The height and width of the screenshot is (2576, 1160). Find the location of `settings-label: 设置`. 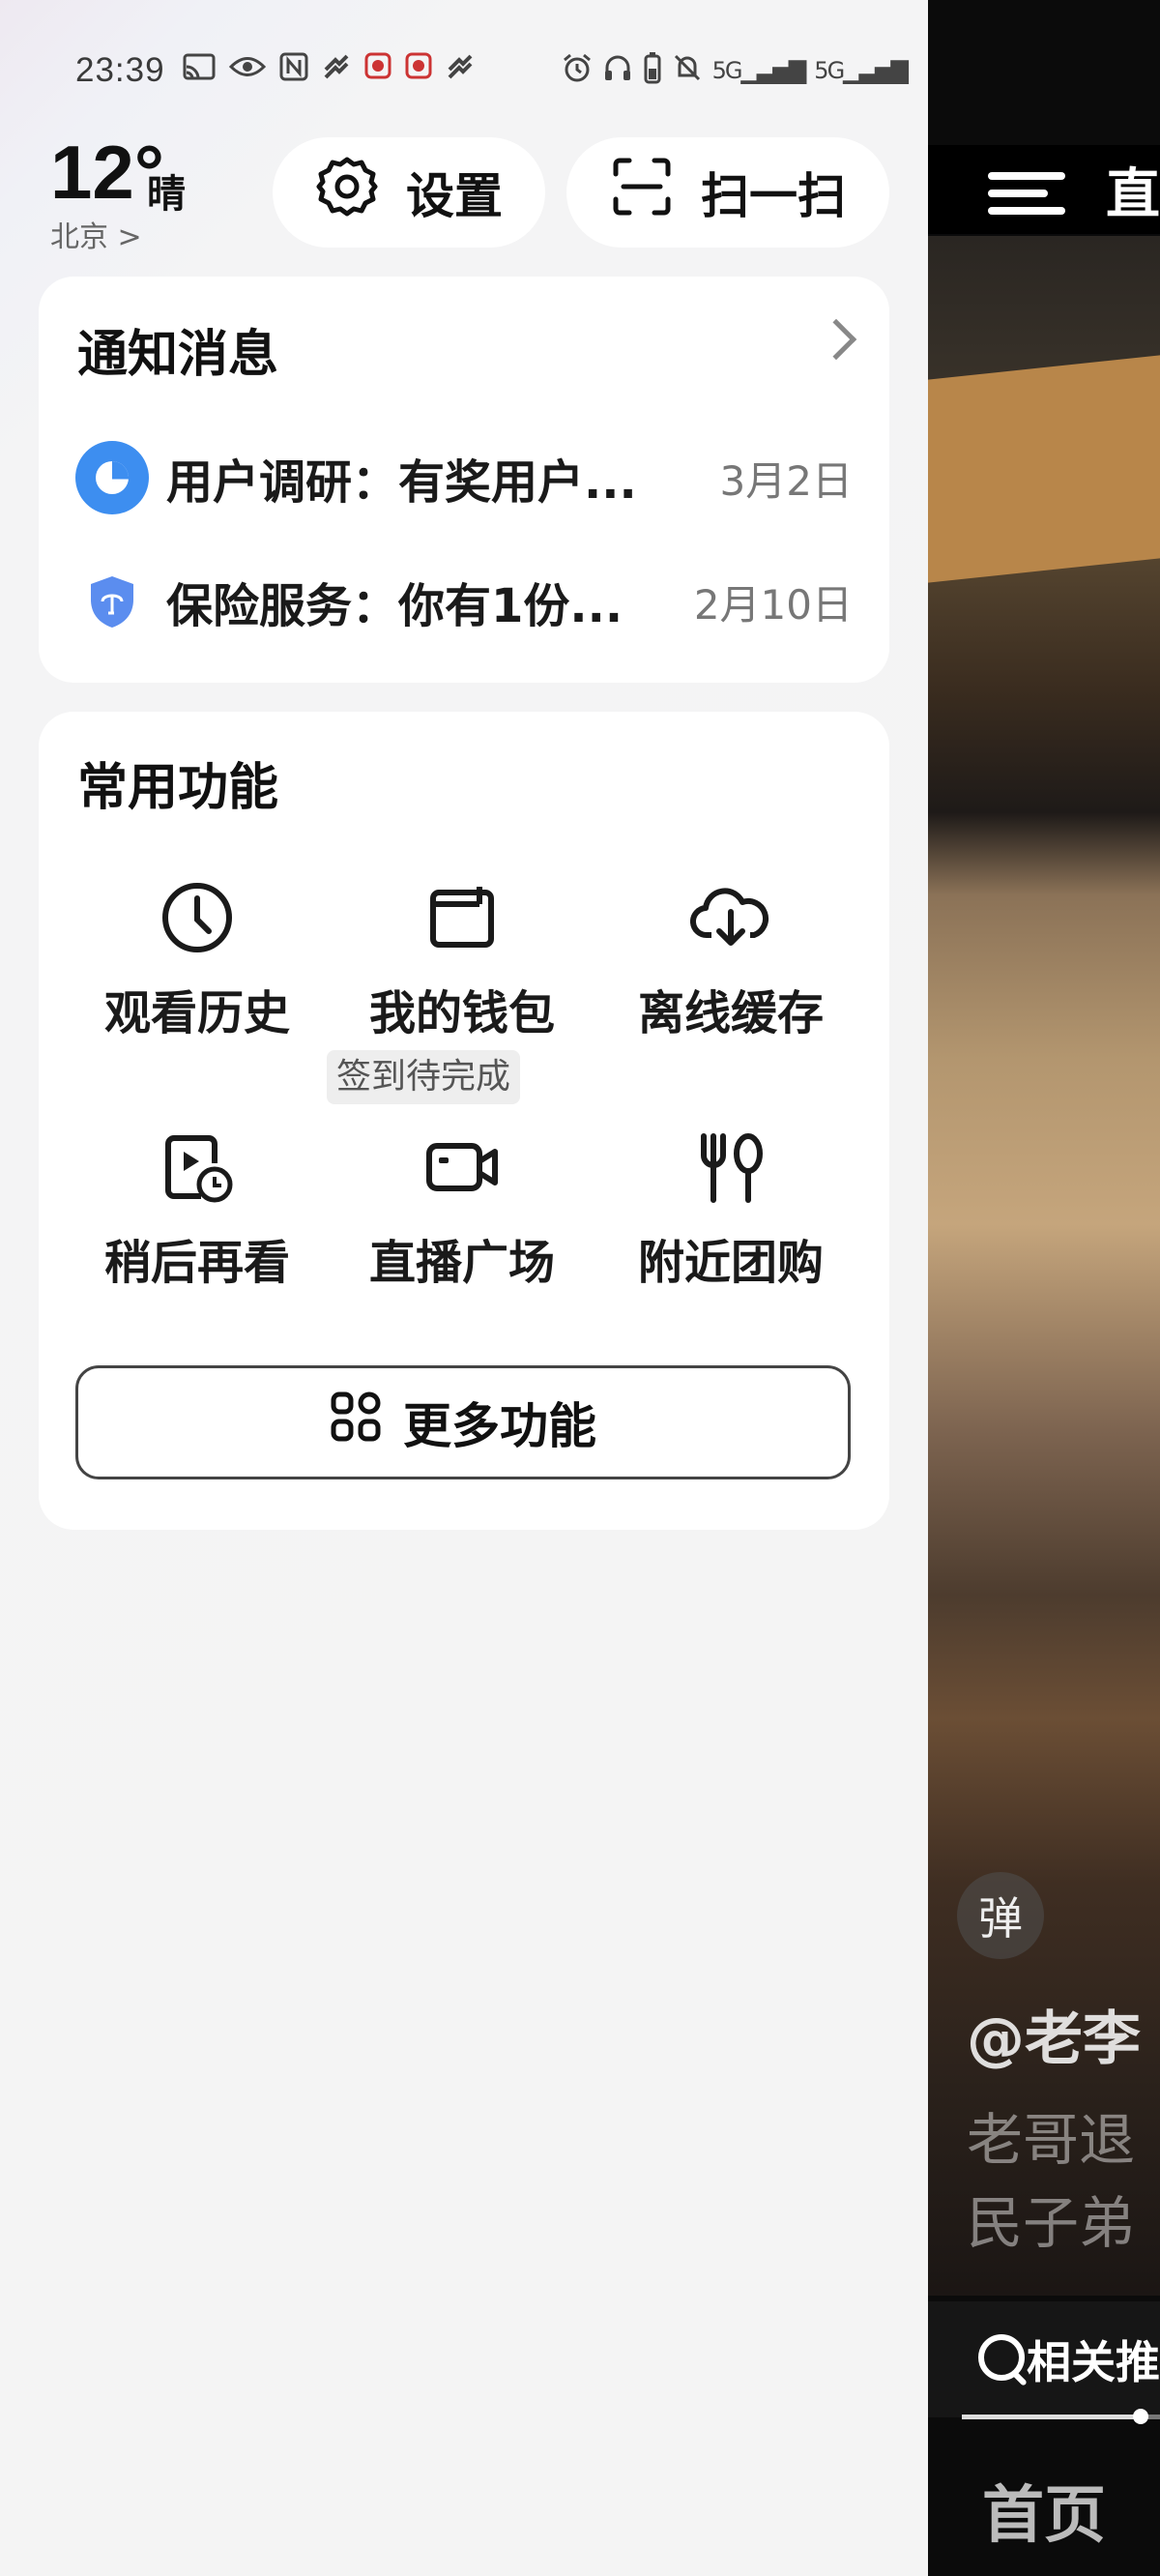

settings-label: 设置 is located at coordinates (455, 196).